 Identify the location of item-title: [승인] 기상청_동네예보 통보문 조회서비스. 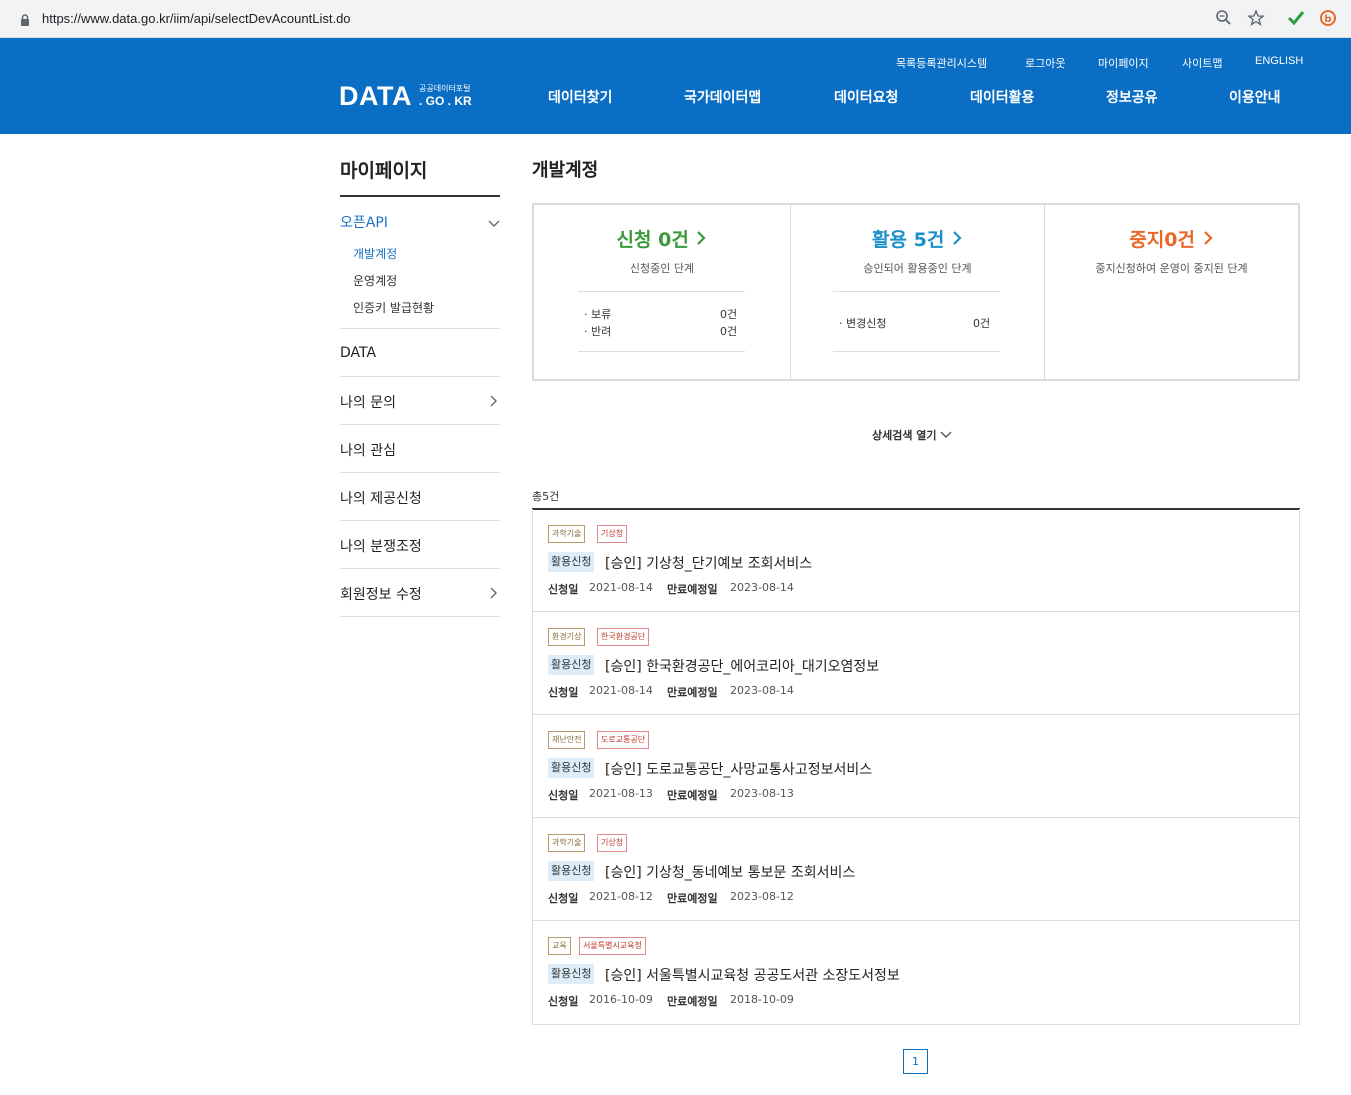
(730, 872).